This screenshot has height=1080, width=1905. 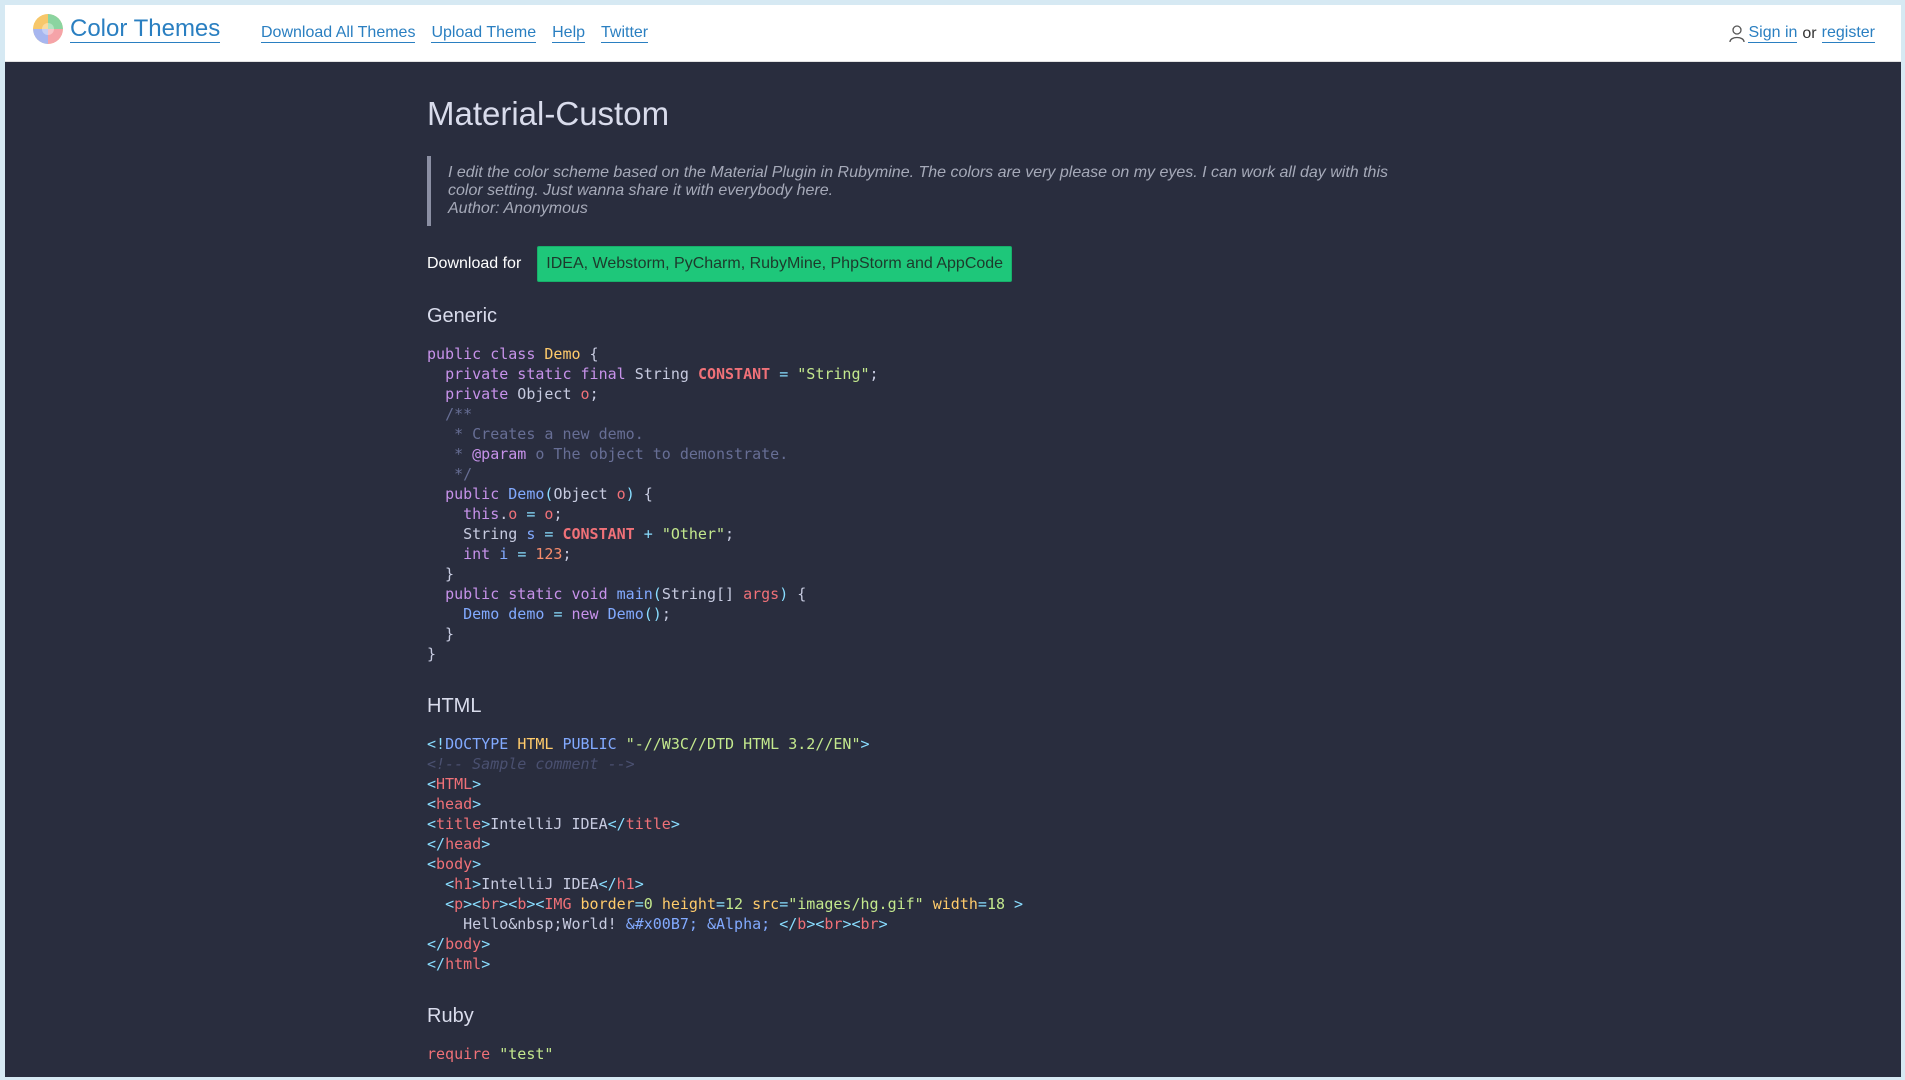 What do you see at coordinates (1773, 33) in the screenshot?
I see `sign-in-link: Sign in` at bounding box center [1773, 33].